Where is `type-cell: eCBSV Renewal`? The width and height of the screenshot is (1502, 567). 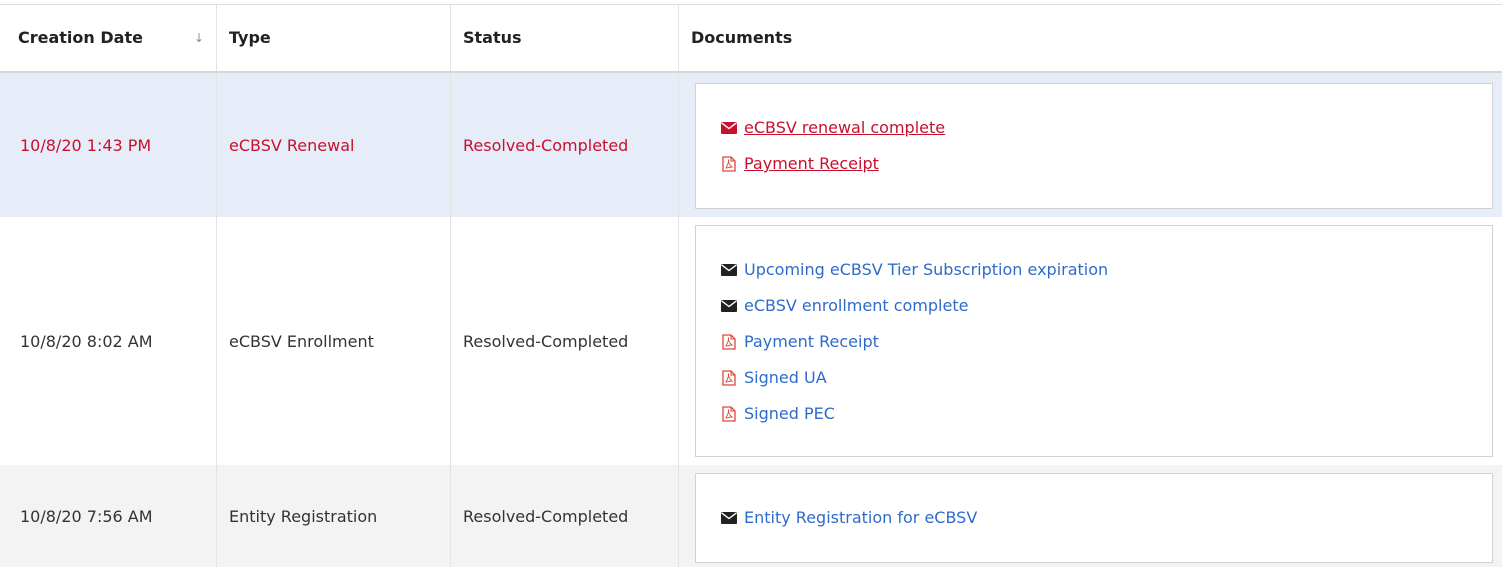
type-cell: eCBSV Renewal is located at coordinates (333, 145).